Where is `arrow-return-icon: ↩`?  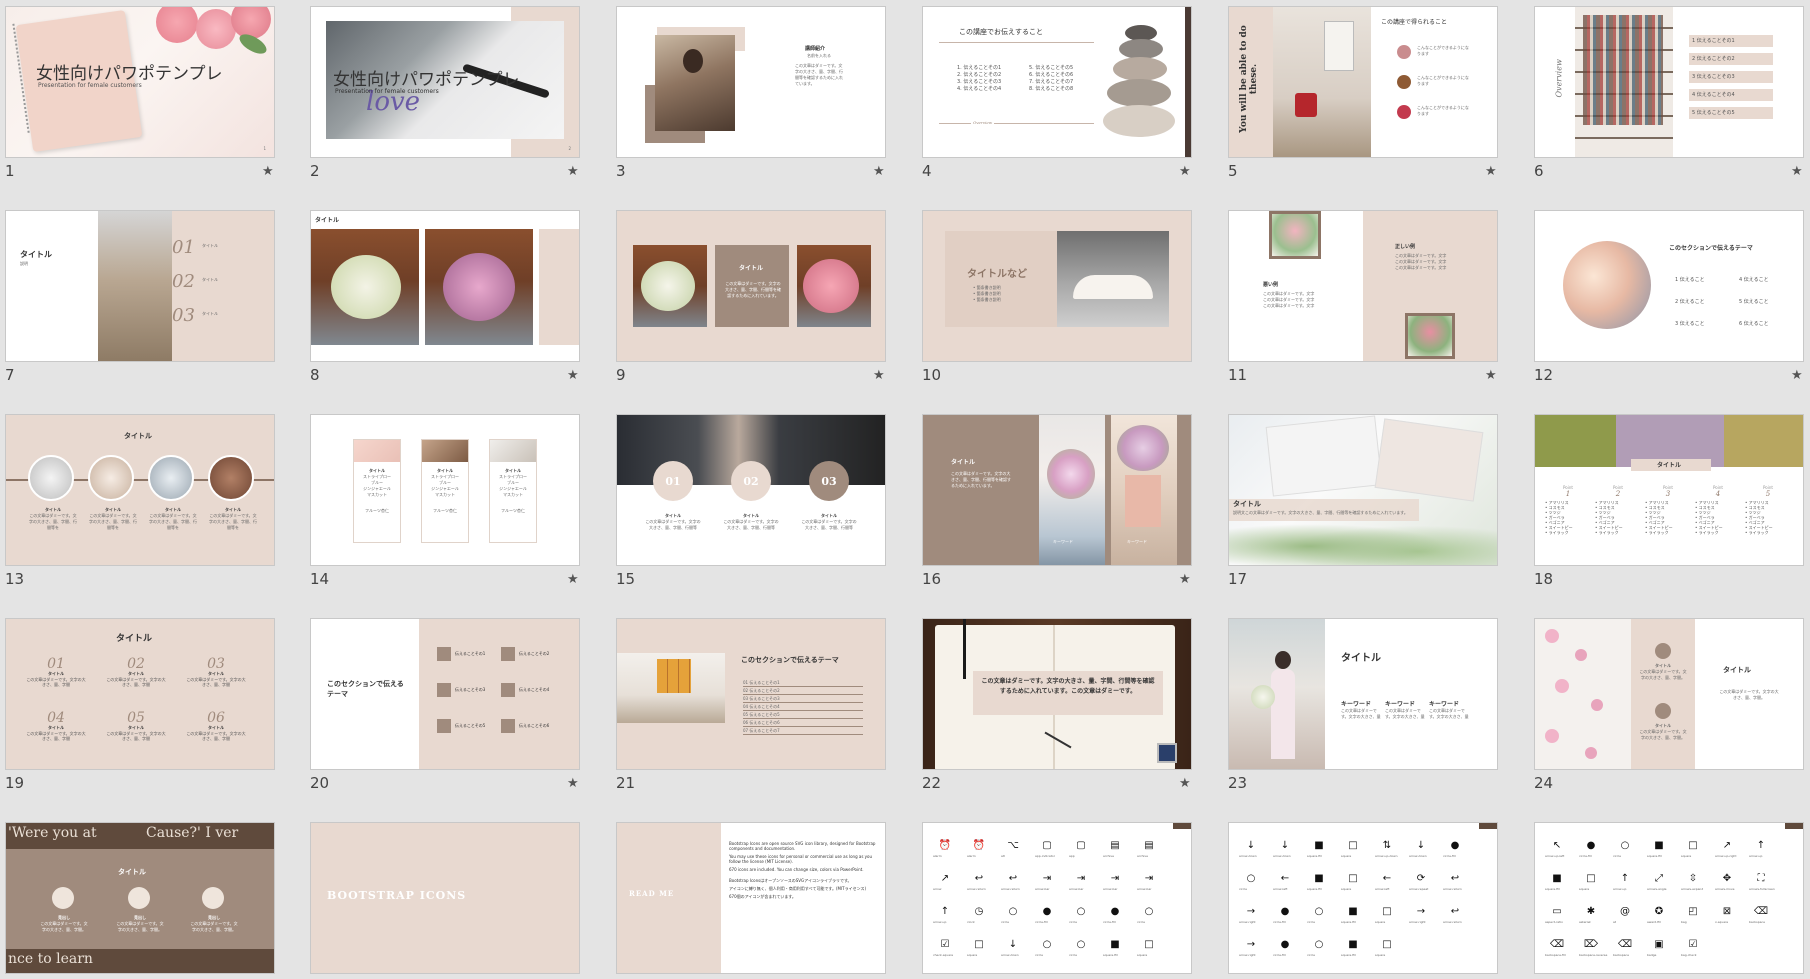
arrow-return-icon: ↩ is located at coordinates (1455, 911).